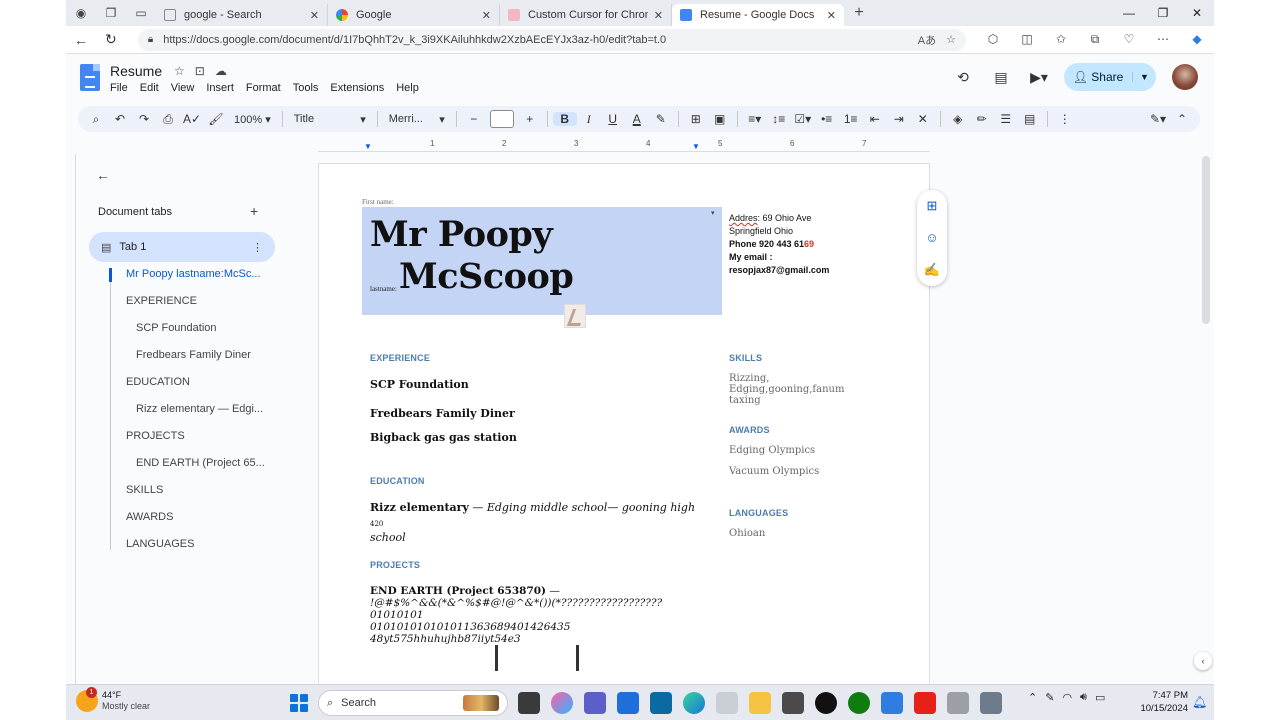 The image size is (1280, 720). What do you see at coordinates (1206, 240) in the screenshot?
I see `vertical-scrollbar` at bounding box center [1206, 240].